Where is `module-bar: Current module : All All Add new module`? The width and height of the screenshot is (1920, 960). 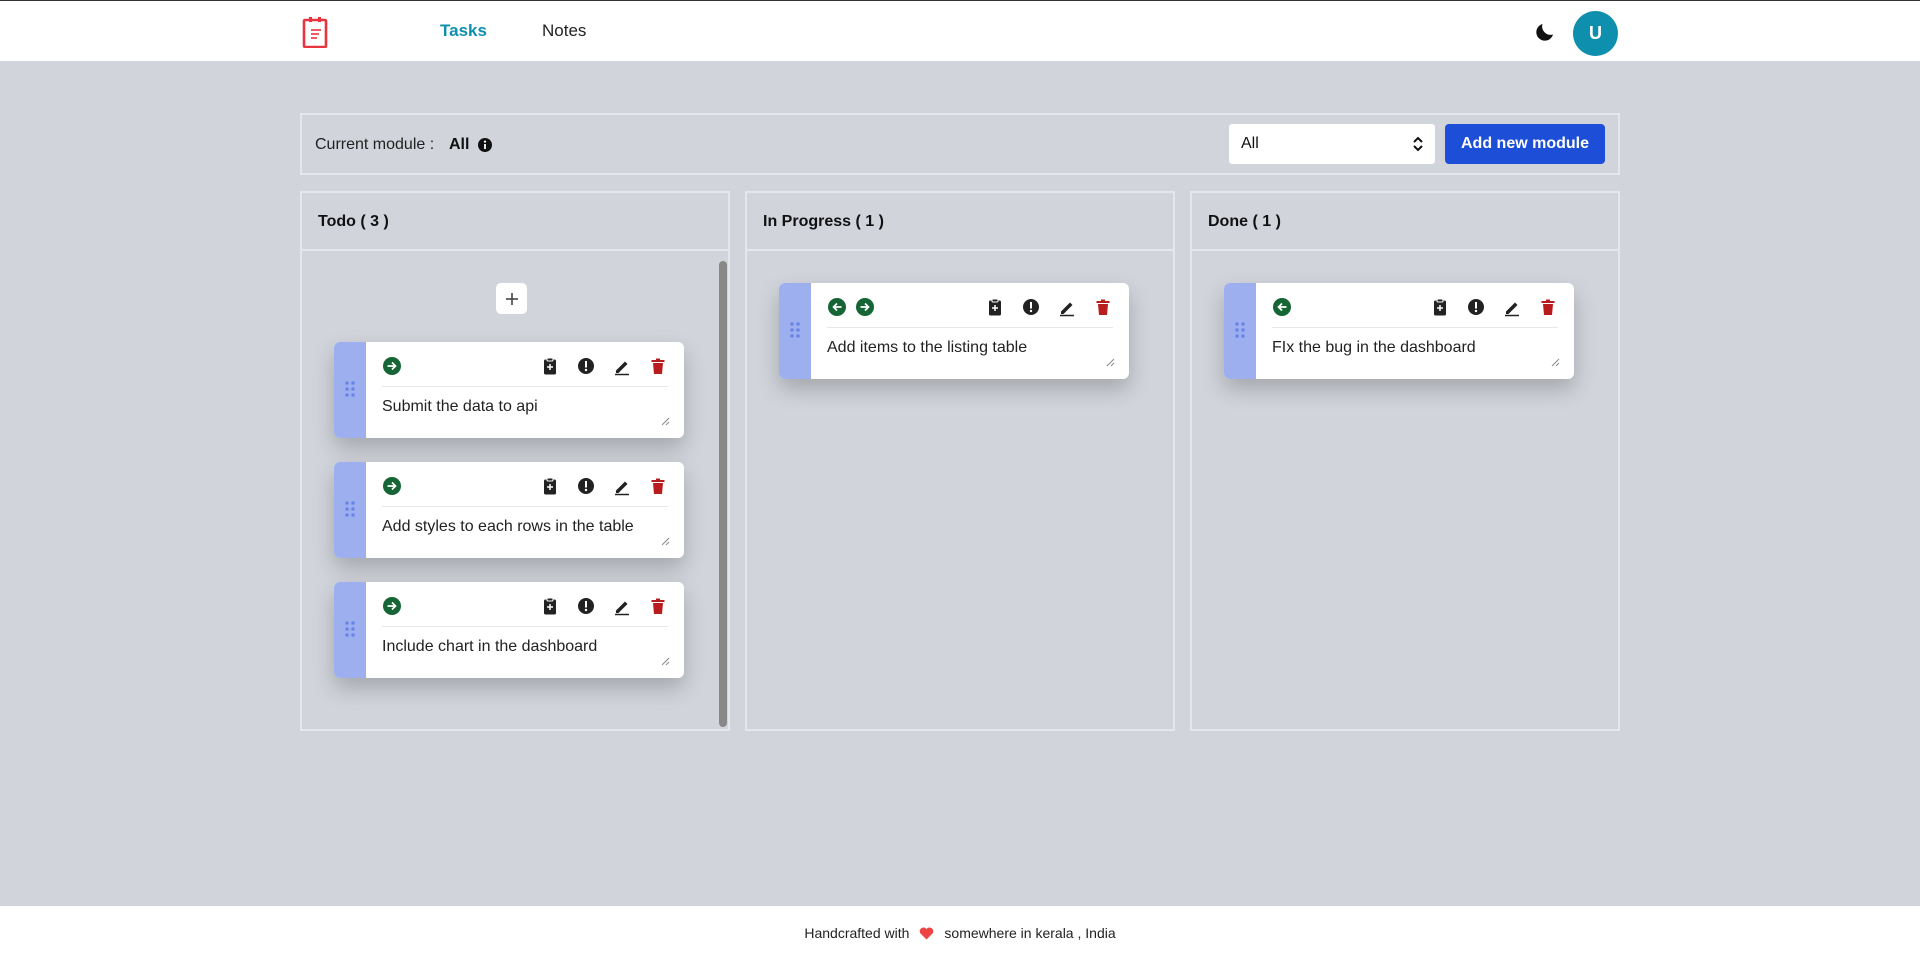
module-bar: Current module : All All Add new module is located at coordinates (960, 144).